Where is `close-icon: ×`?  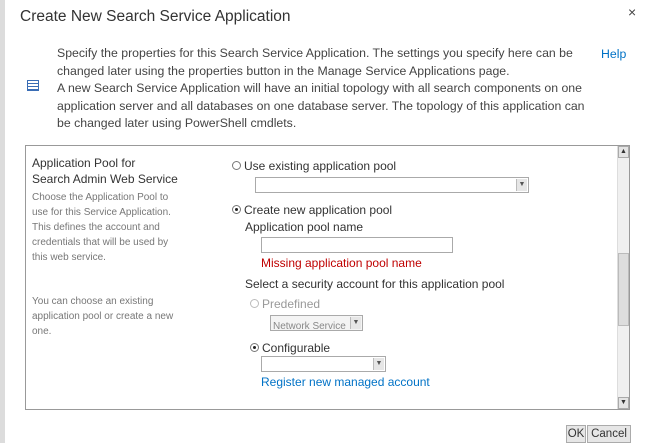
close-icon: × is located at coordinates (632, 12).